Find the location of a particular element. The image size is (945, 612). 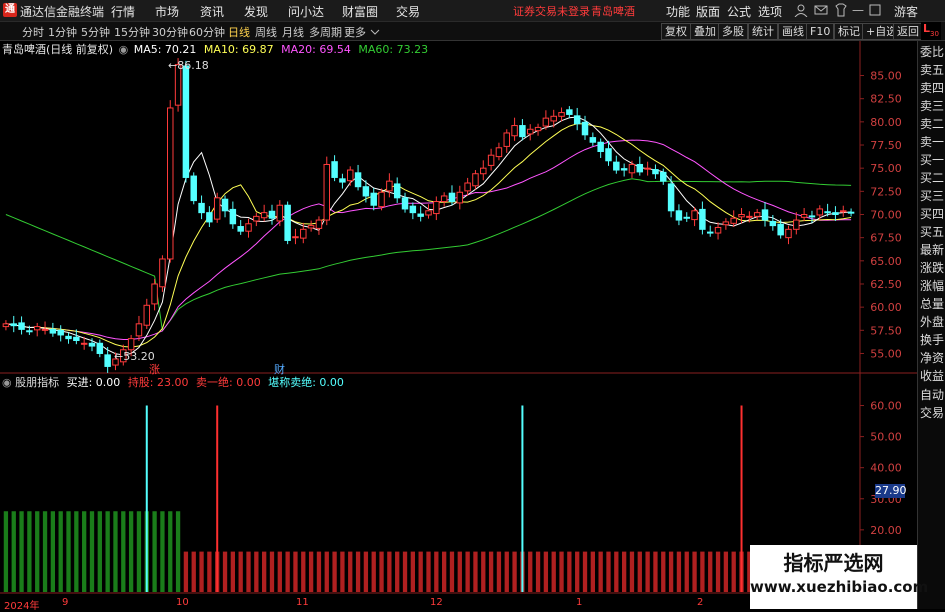

watermark-title: 指标严选网 is located at coordinates (833, 563).